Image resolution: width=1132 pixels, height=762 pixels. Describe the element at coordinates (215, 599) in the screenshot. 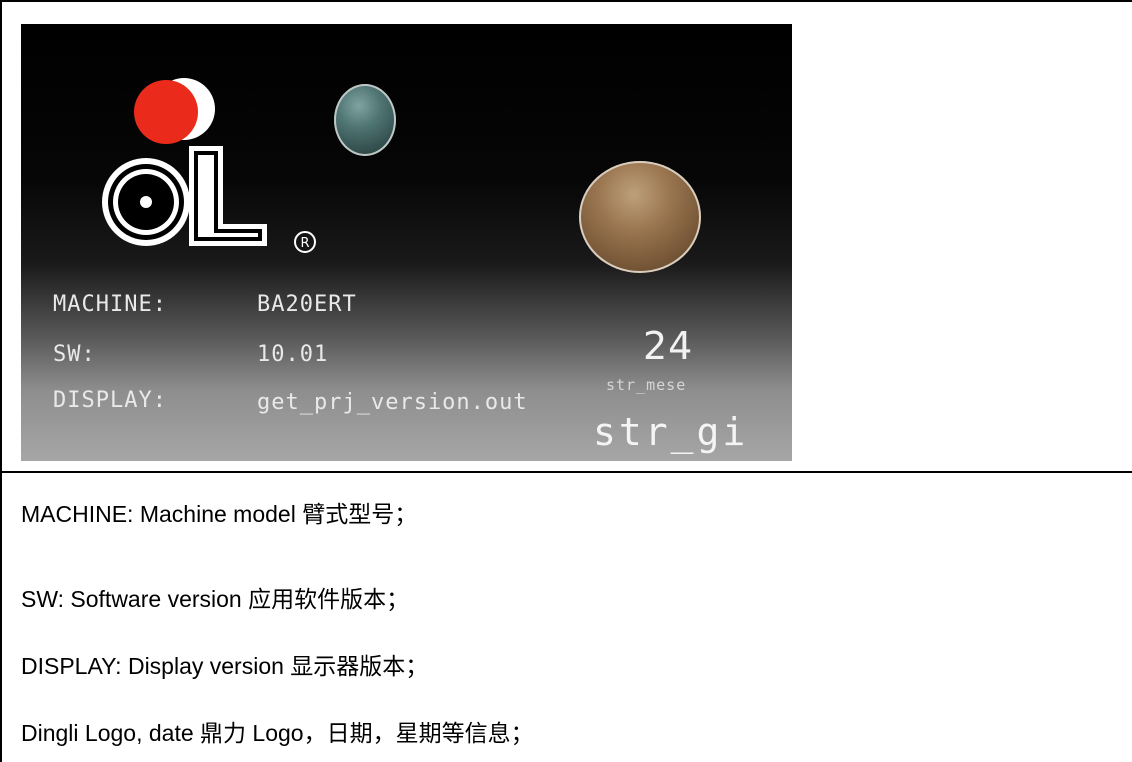

I see `description-sw: SW: Software version 应用软件版本；` at that location.